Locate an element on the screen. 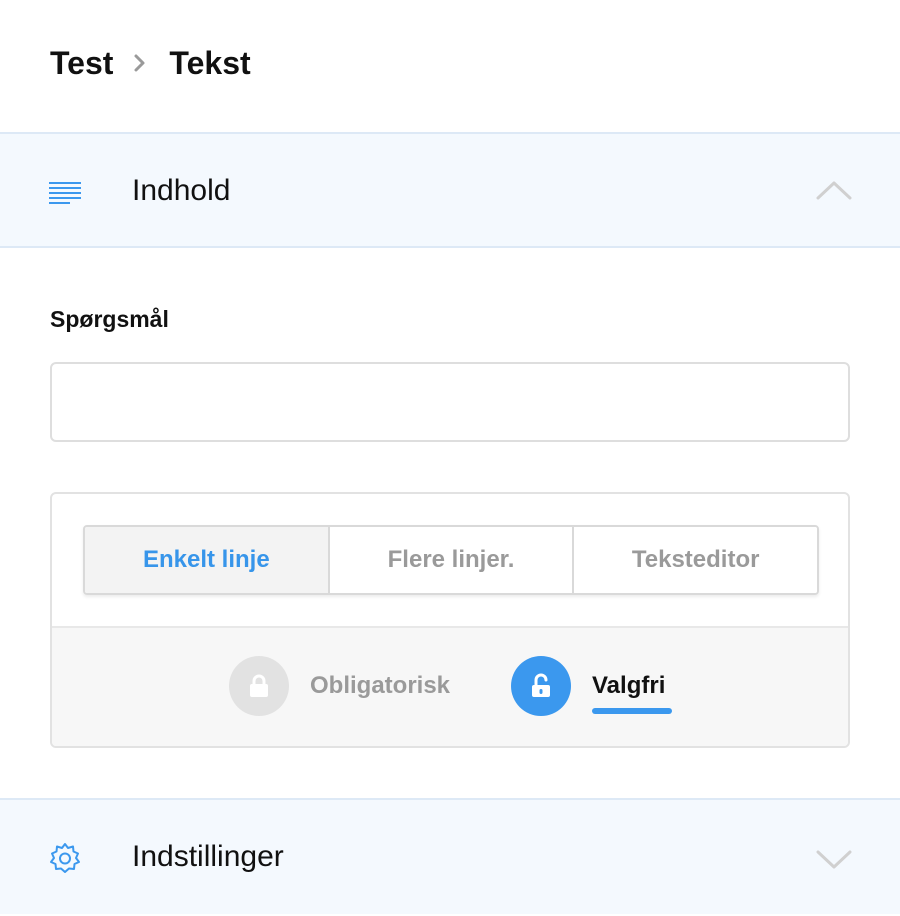 This screenshot has height=916, width=900. optional-label: Valgfri is located at coordinates (632, 693).